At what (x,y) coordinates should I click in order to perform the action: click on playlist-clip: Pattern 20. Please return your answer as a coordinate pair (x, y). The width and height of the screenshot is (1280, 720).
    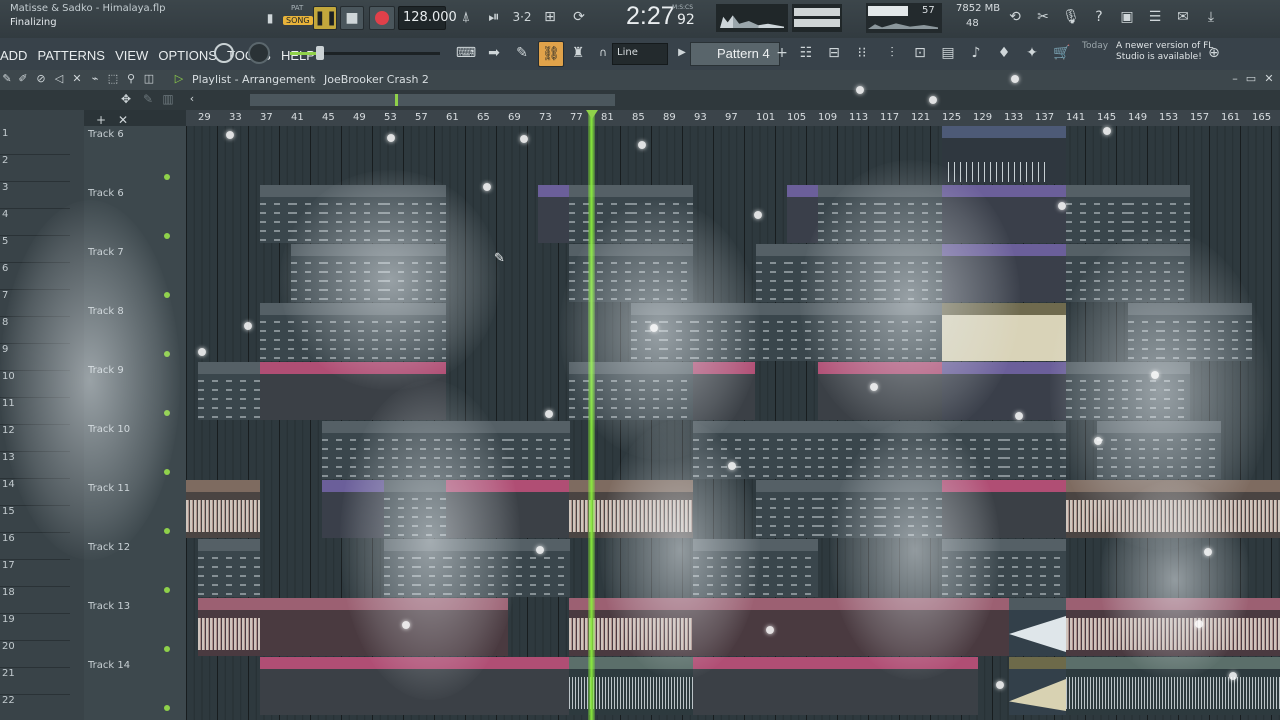
    Looking at the image, I should click on (384, 450).